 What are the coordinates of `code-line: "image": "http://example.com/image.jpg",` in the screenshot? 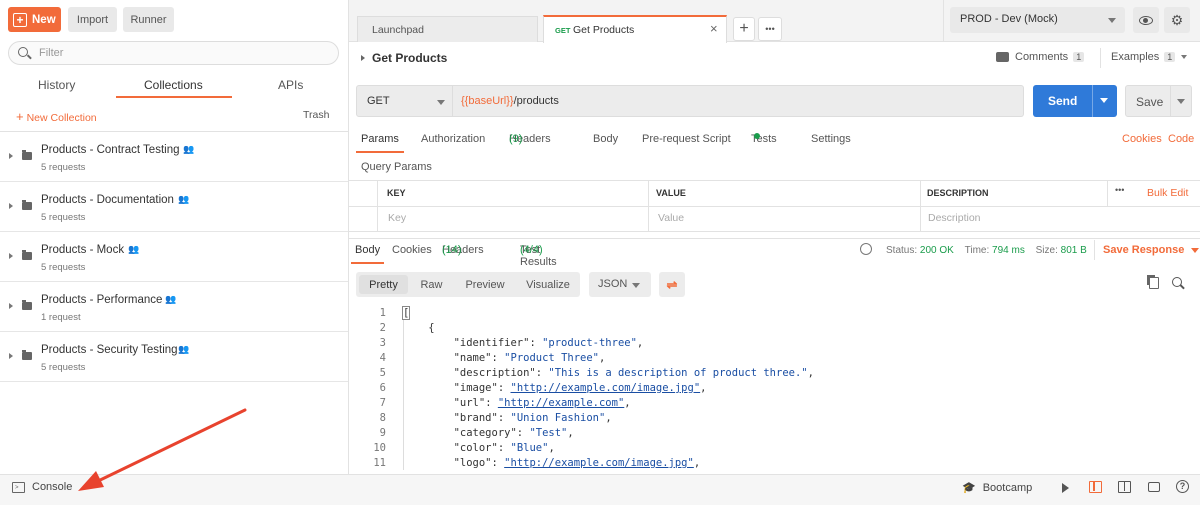 It's located at (580, 388).